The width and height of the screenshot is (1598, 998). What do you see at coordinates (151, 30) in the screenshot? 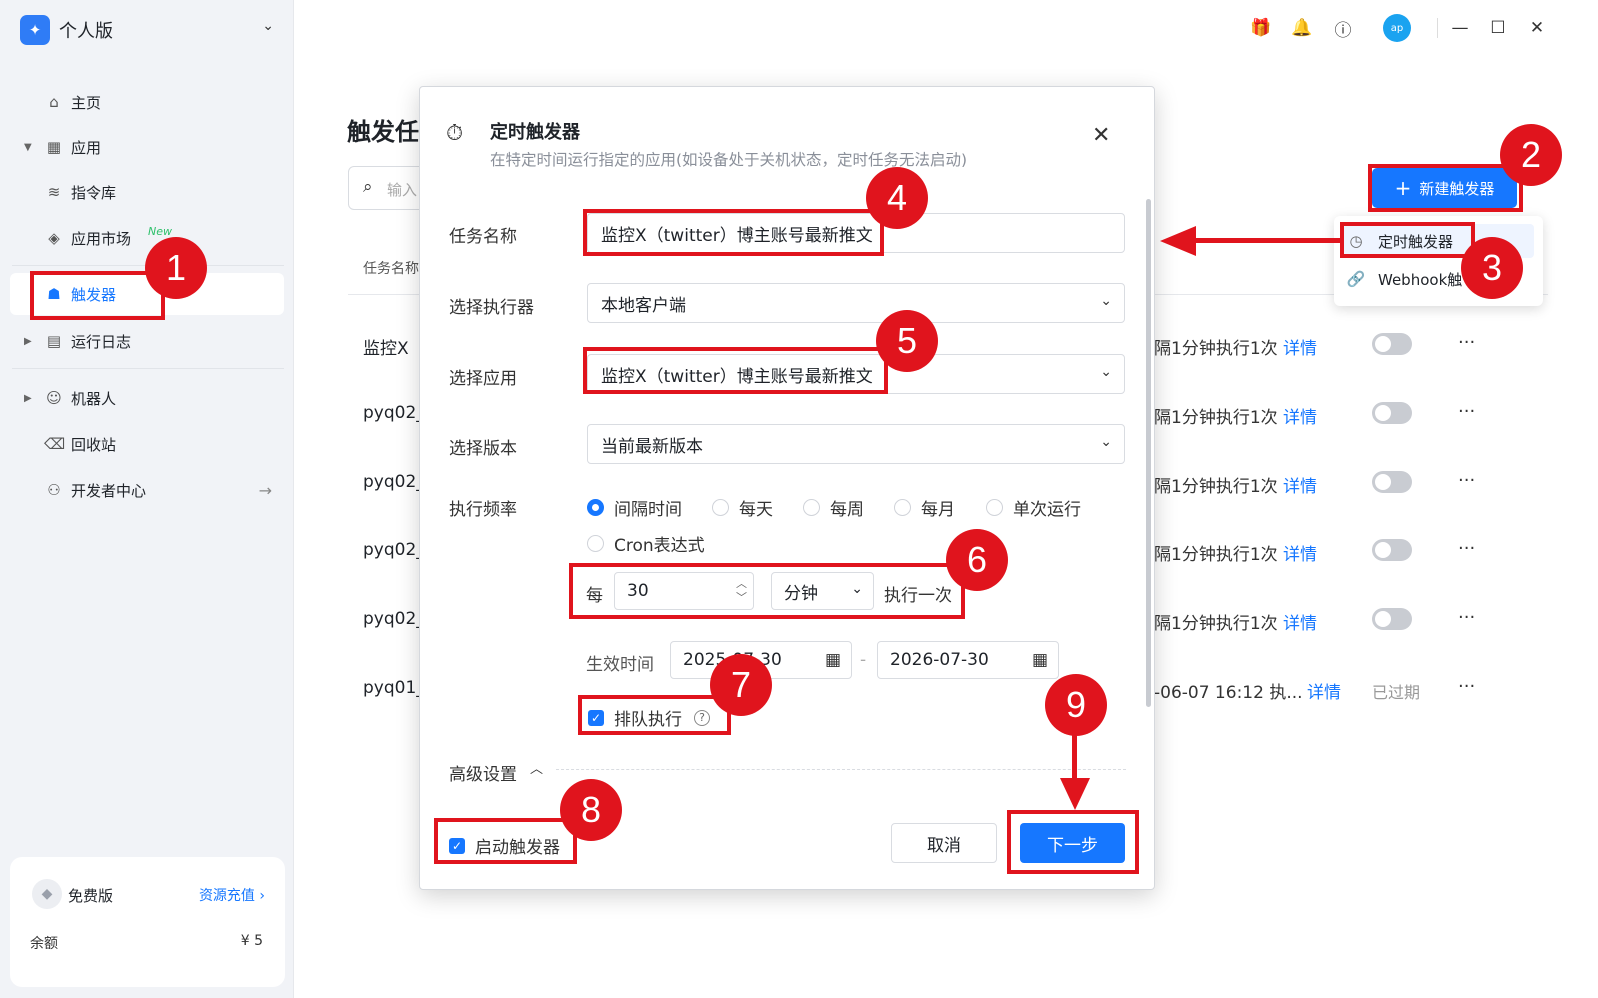
I see `workspace-switcher: ✦ 个人版 ⌄` at bounding box center [151, 30].